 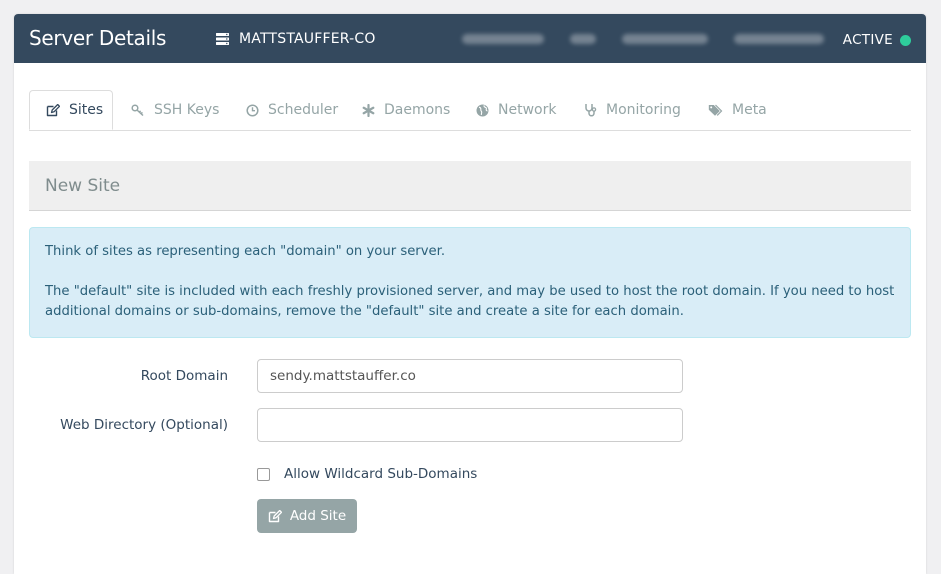 I want to click on redacted-server-info, so click(x=643, y=39).